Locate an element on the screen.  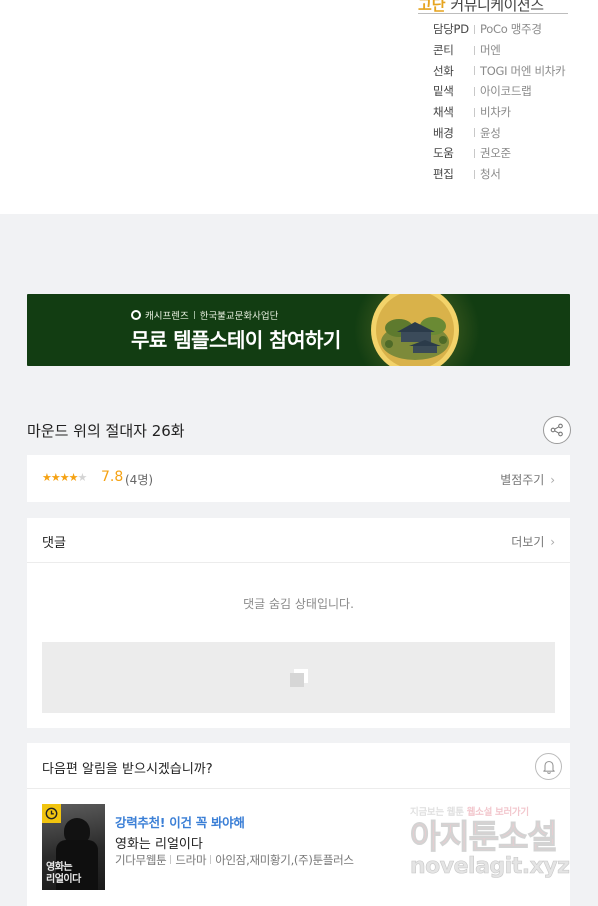
comments-more-button: 더보기 › is located at coordinates (533, 541).